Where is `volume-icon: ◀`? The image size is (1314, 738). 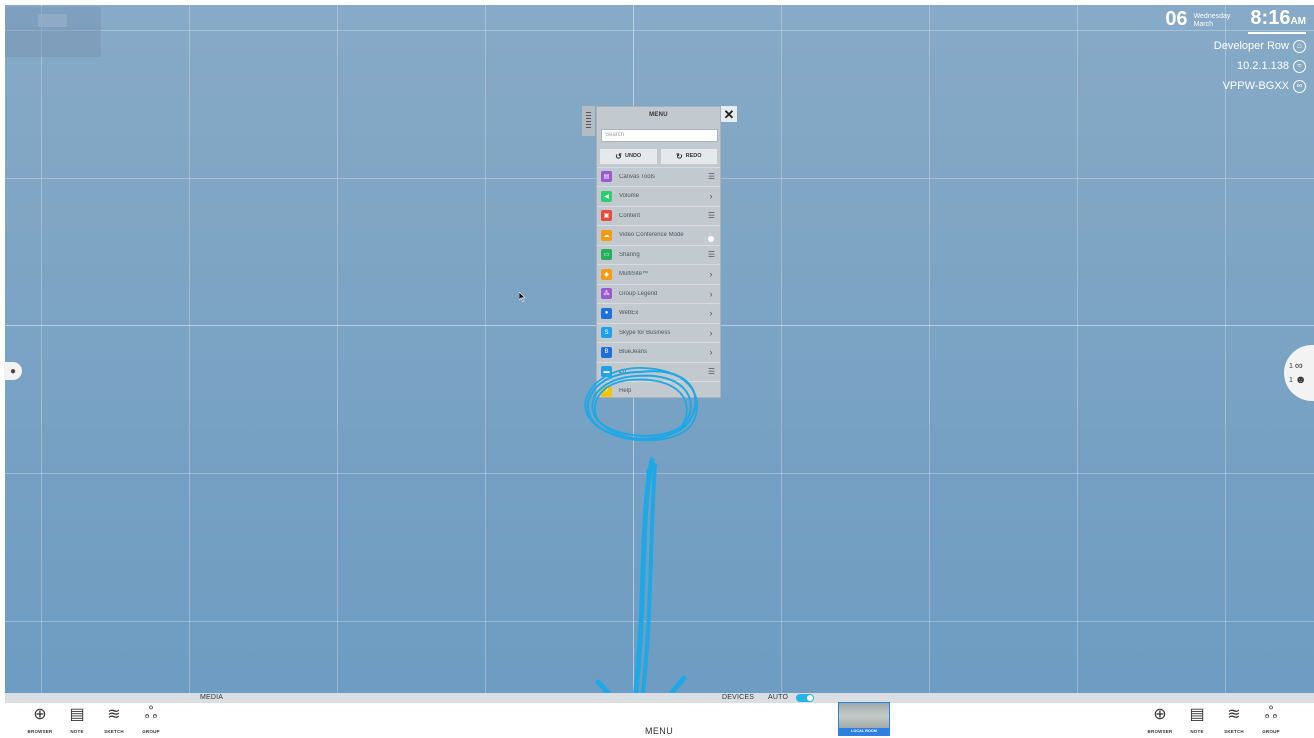
volume-icon: ◀ is located at coordinates (606, 196).